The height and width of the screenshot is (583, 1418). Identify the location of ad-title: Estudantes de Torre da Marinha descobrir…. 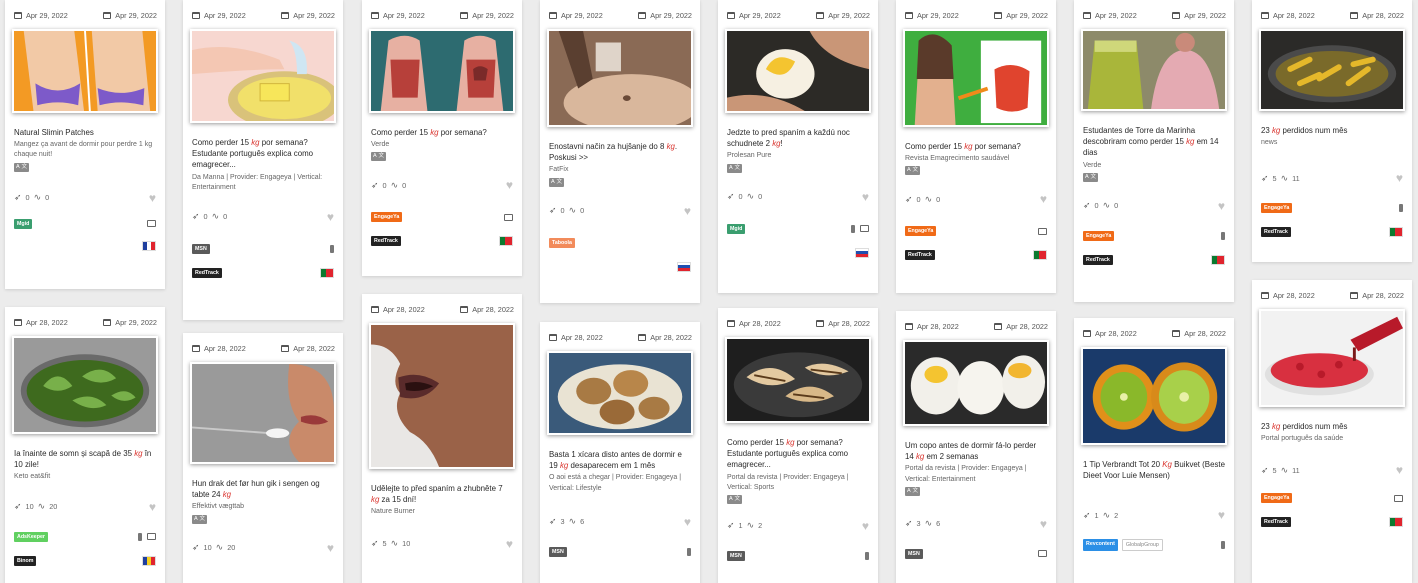
(1151, 142).